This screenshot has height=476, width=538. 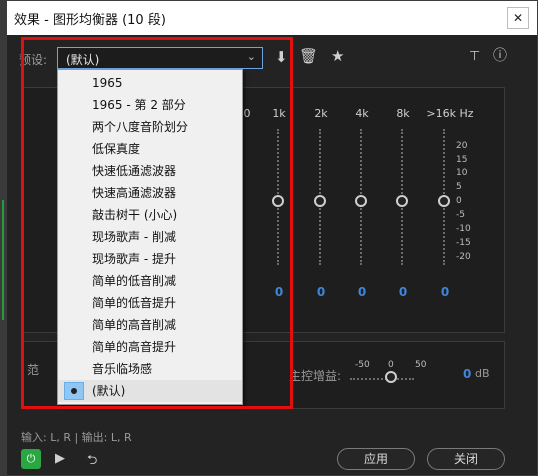 I want to click on routing-icon: ⊤, so click(x=474, y=57).